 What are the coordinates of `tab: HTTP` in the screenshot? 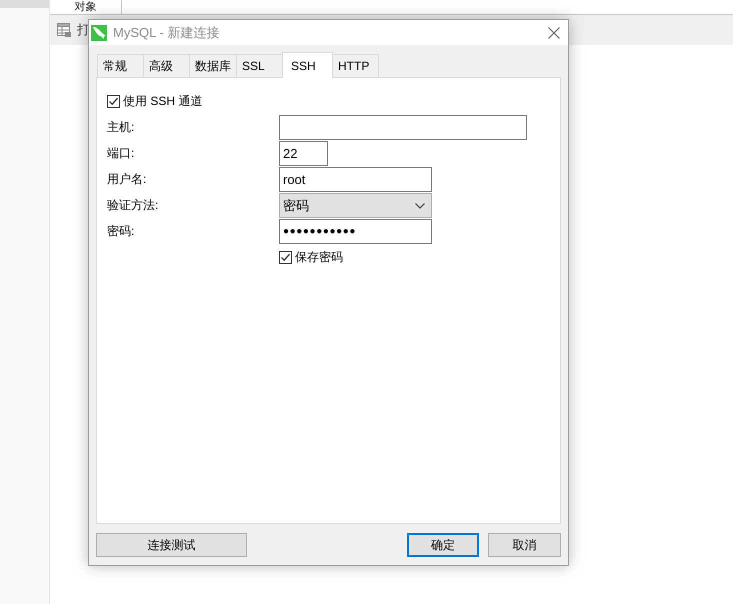 It's located at (355, 65).